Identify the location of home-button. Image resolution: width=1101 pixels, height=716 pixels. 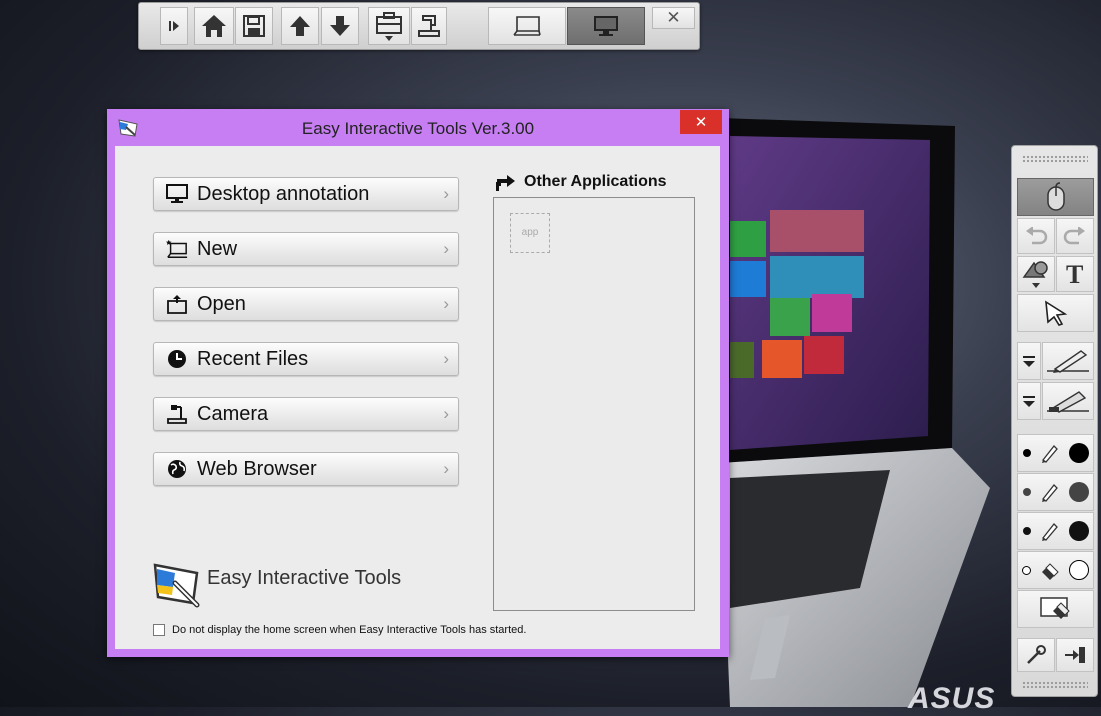
(214, 26).